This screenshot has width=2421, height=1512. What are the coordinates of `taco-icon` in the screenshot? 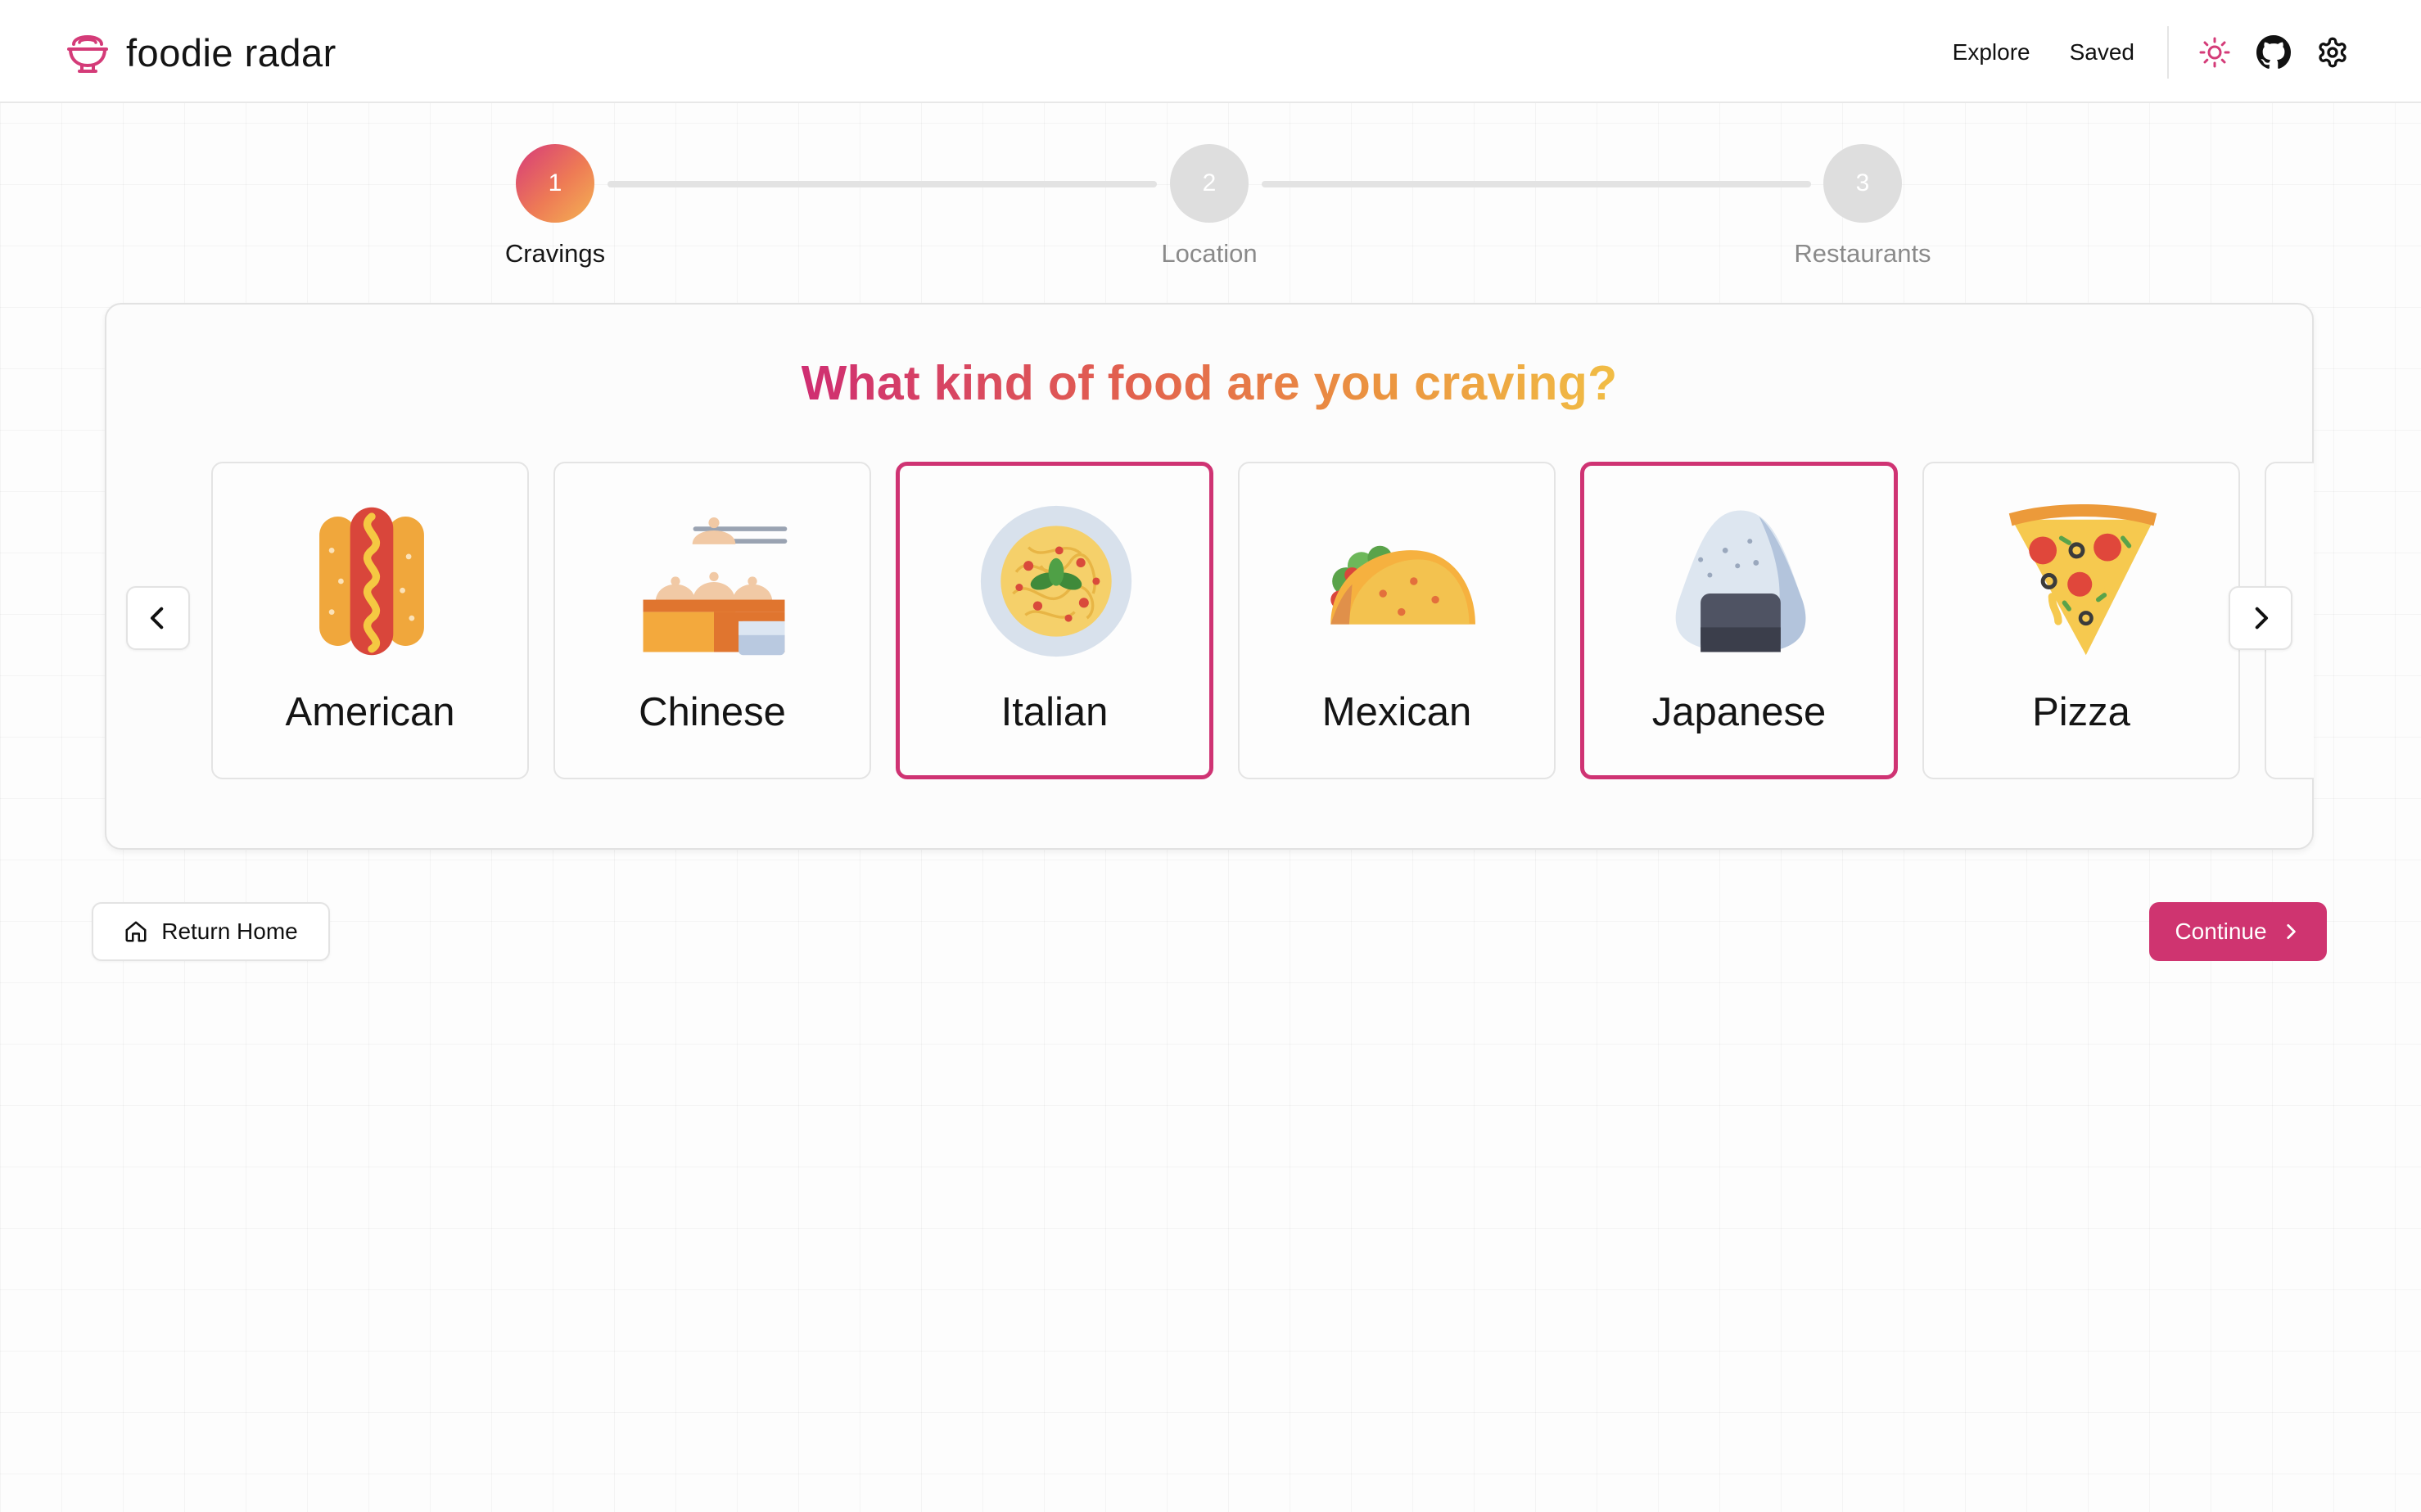 It's located at (1402, 585).